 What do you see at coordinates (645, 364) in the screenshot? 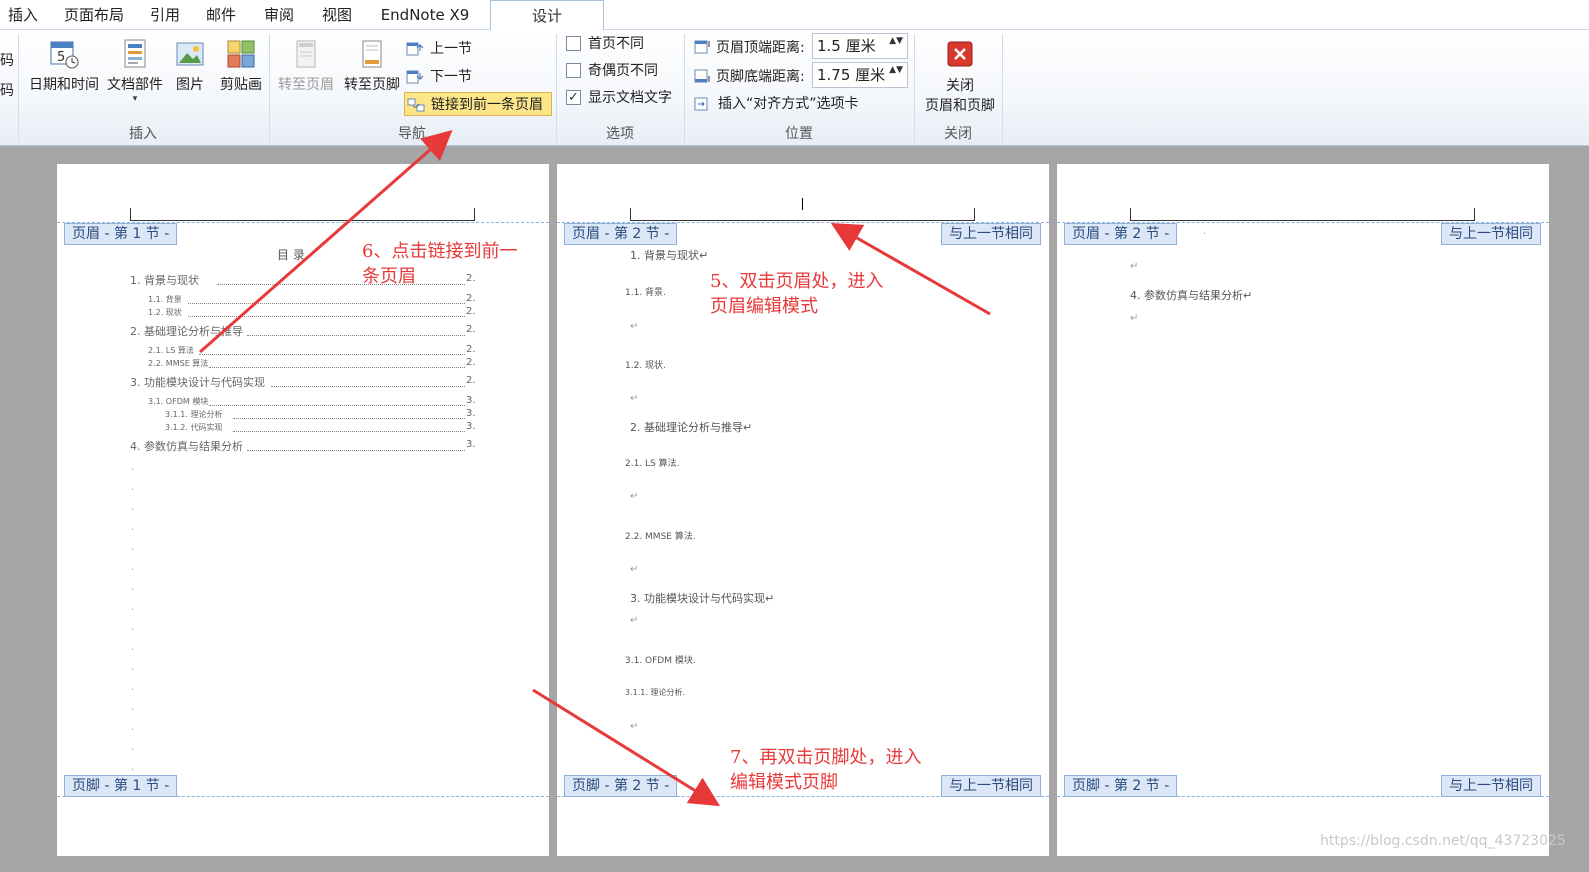
I see `body-line: 1.2. 现状.` at bounding box center [645, 364].